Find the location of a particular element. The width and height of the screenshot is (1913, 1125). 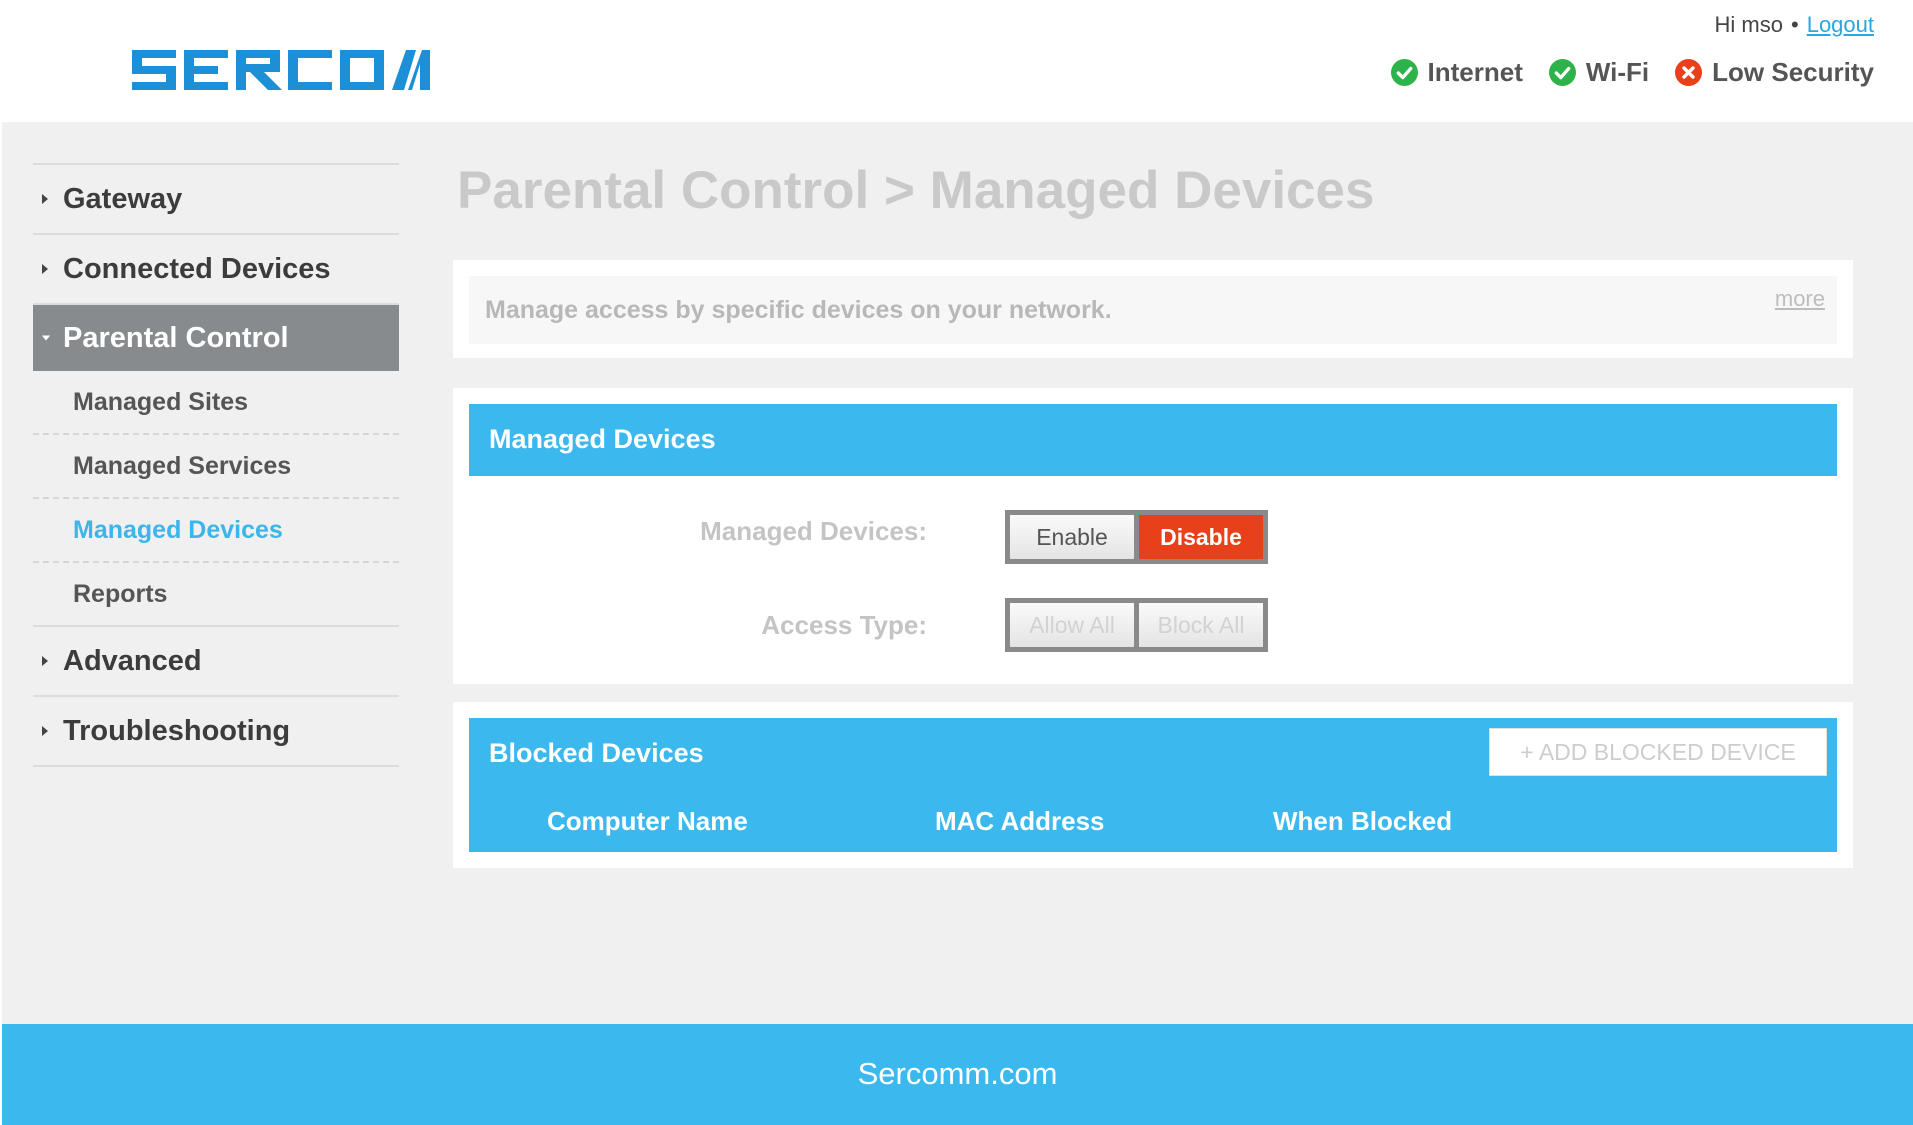

status-wifi: Wi-Fi is located at coordinates (1599, 72).